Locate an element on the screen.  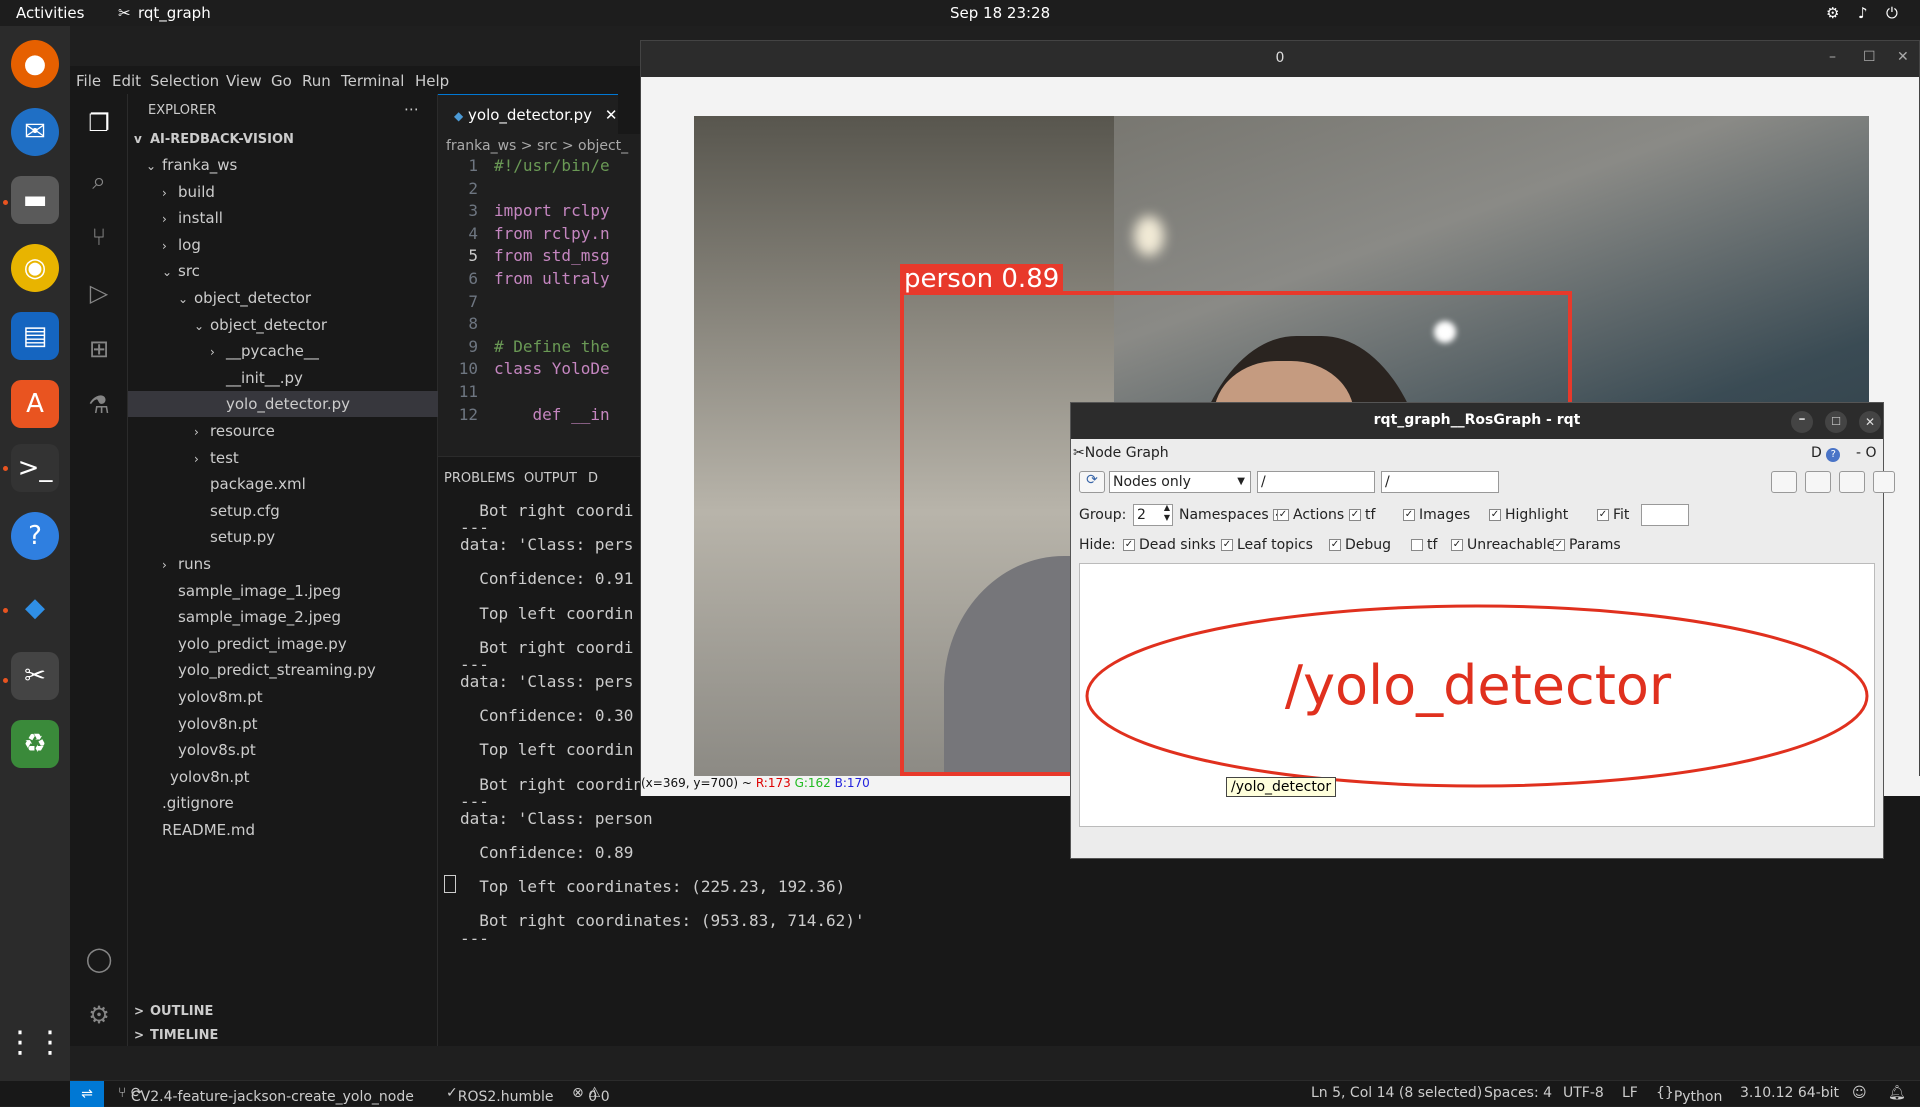
option-namespaces: Namespaces✓ is located at coordinates (1234, 515).